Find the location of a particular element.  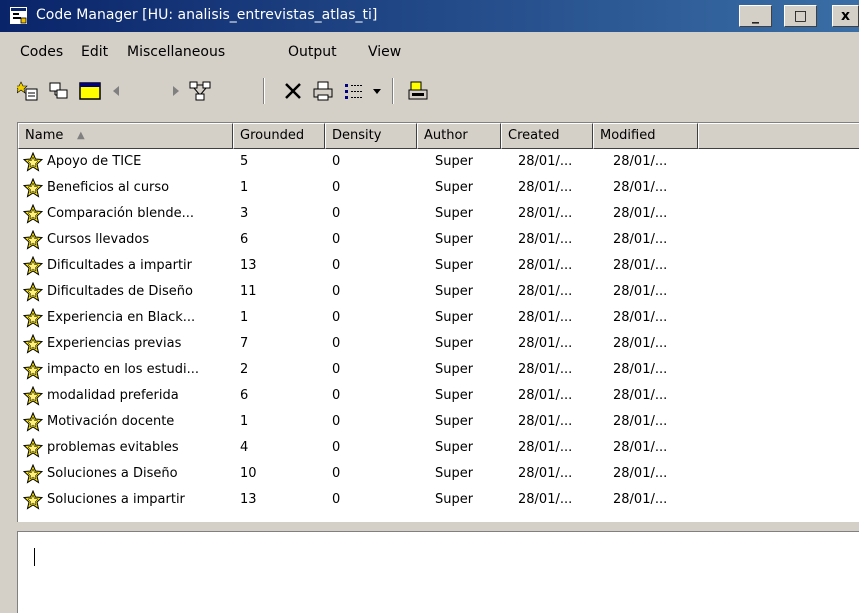

column-header-empty is located at coordinates (778, 136).